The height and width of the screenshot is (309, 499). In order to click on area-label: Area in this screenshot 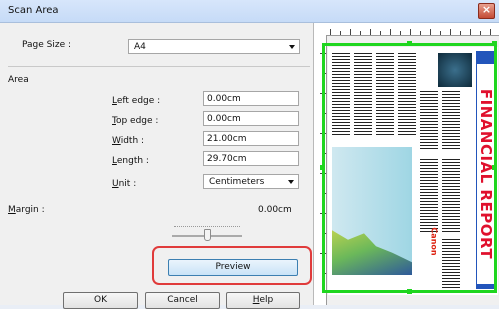, I will do `click(18, 80)`.